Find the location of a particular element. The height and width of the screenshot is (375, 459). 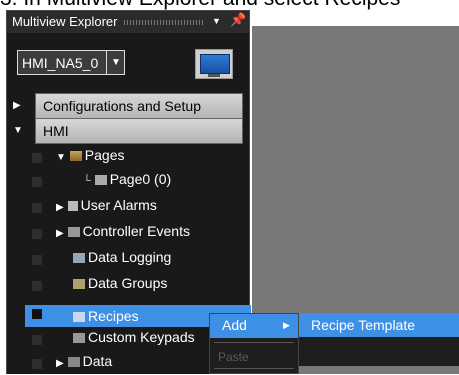

tree-item-controller-events: ▶ Controller Events is located at coordinates (123, 234).